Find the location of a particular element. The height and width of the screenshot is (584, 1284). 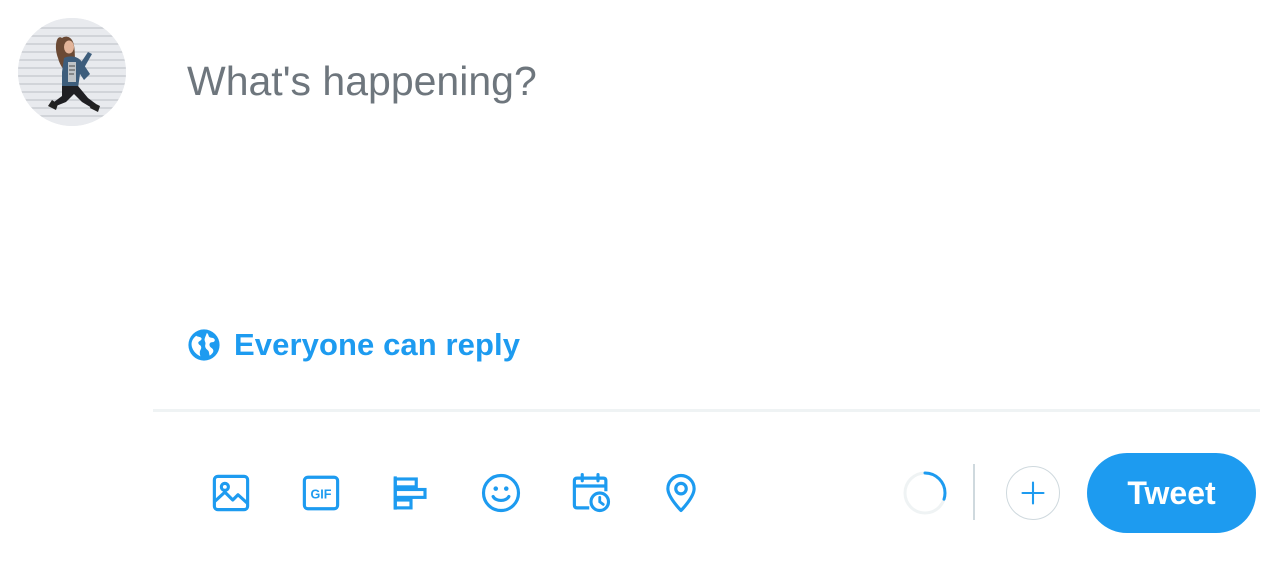

gif-icon: GIF is located at coordinates (321, 493).